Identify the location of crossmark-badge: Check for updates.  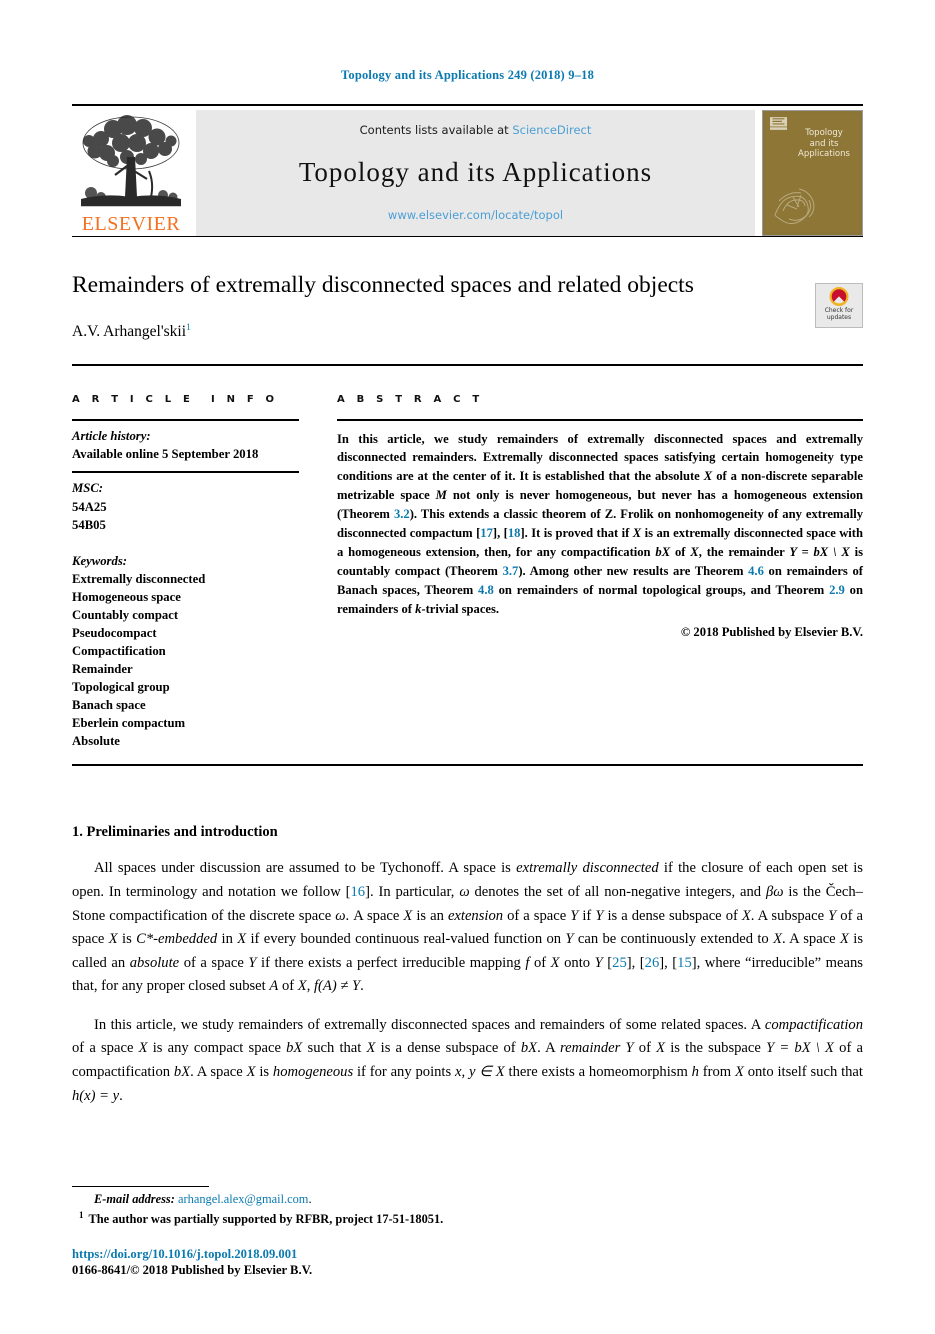
(839, 305).